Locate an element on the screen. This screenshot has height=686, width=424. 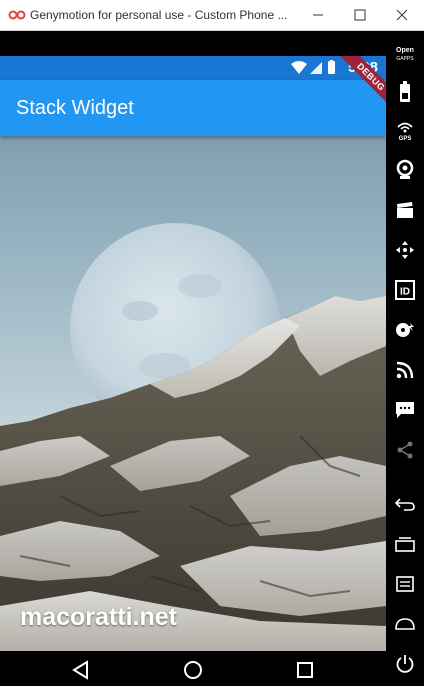
clapperboard-icon is located at coordinates (405, 210).